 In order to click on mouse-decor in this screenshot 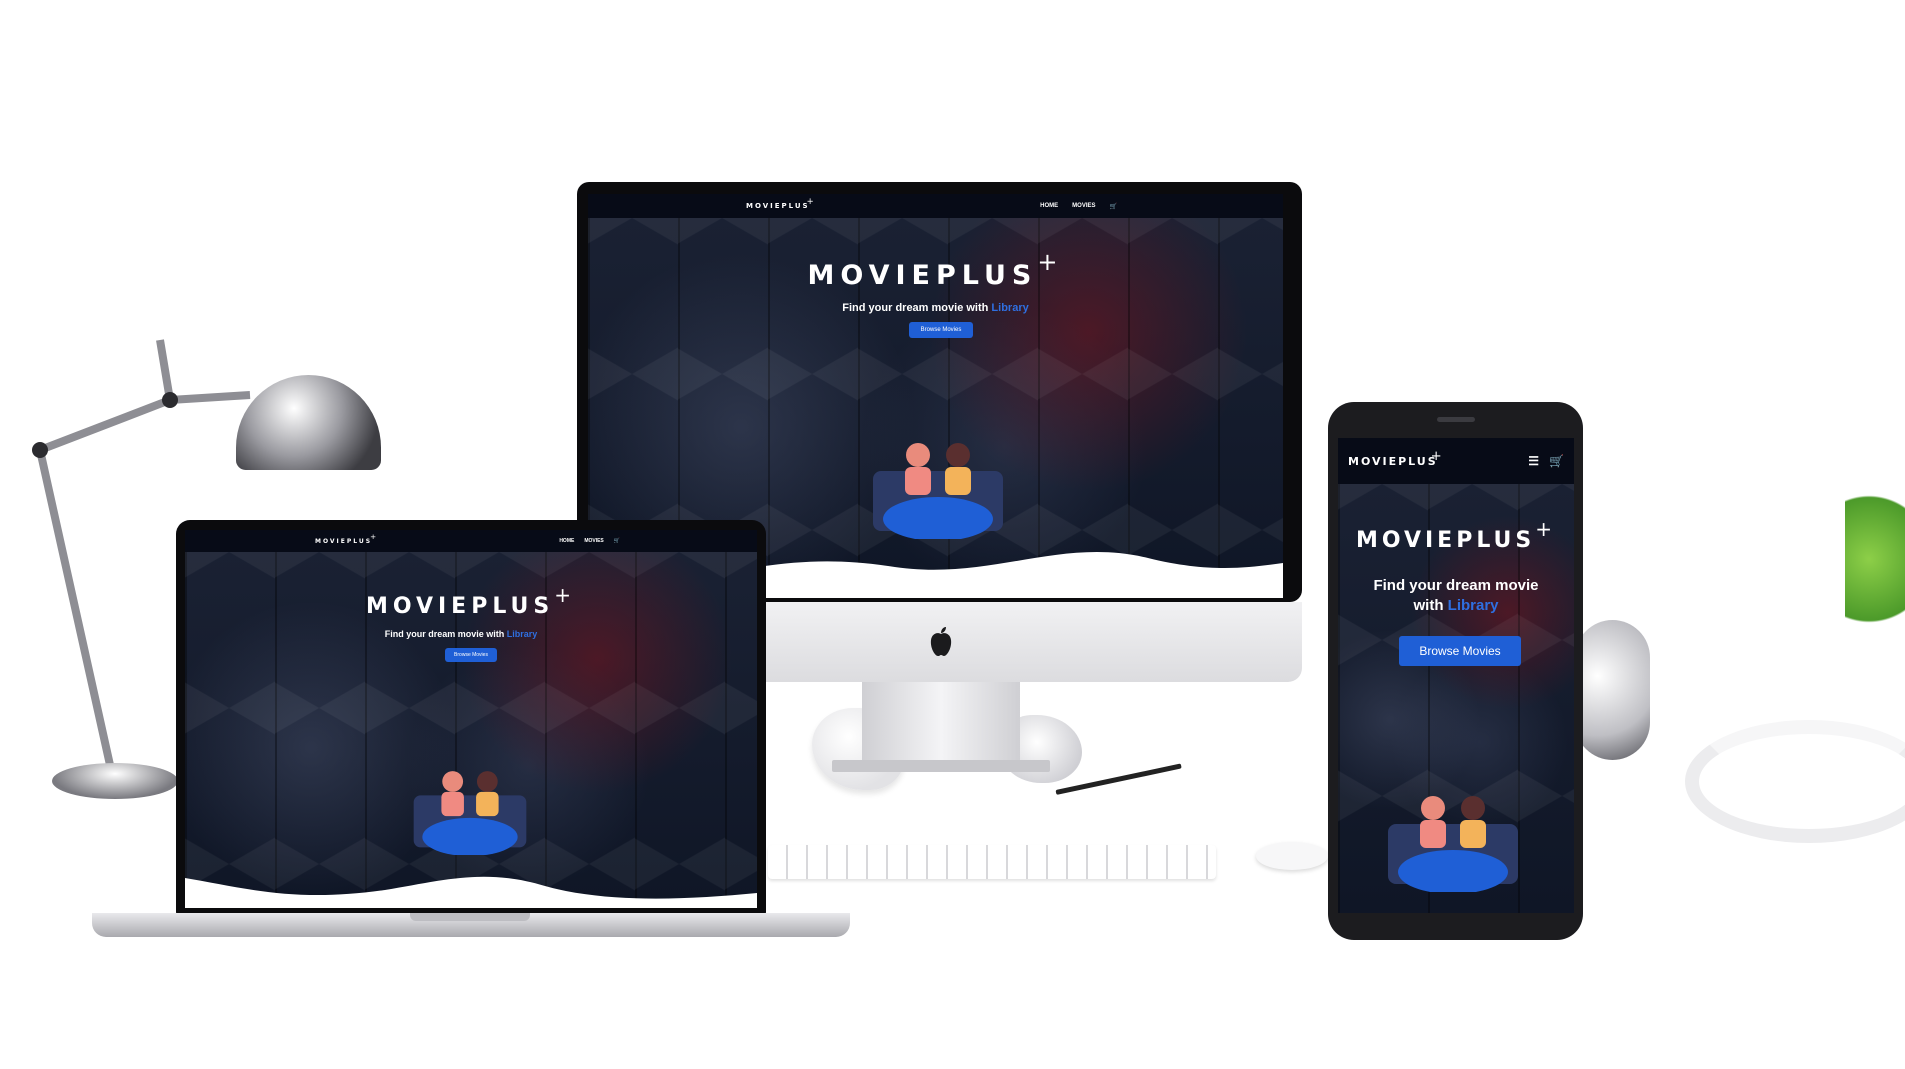, I will do `click(1292, 856)`.